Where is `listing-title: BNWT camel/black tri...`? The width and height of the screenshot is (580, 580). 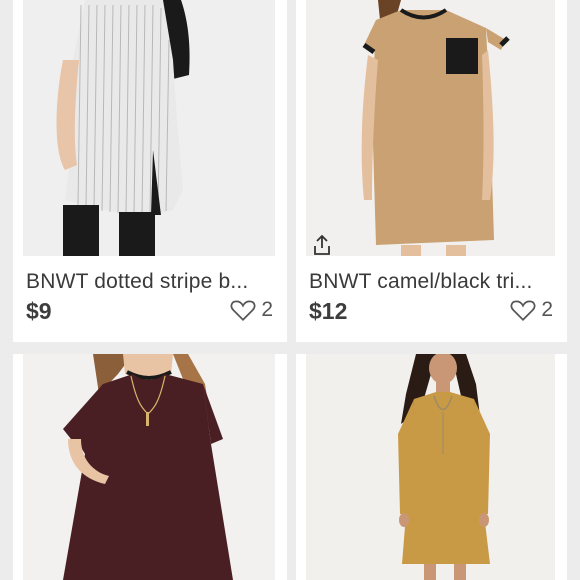
listing-title: BNWT camel/black tri... is located at coordinates (434, 282).